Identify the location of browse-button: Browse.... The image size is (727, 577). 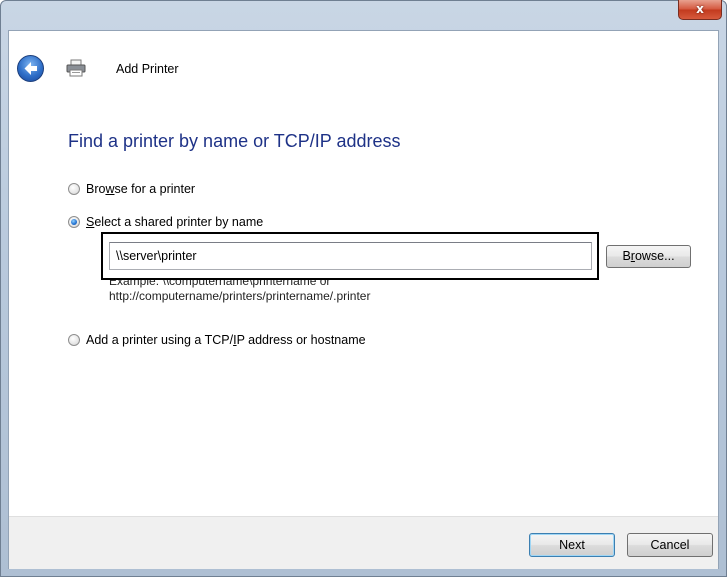
(648, 256).